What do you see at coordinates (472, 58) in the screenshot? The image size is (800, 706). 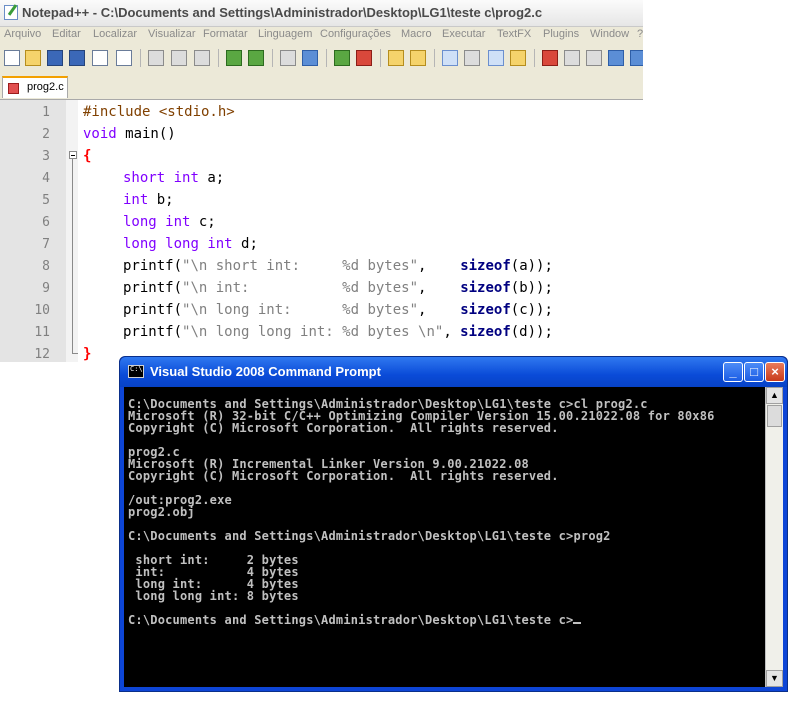 I see `show-all-chars-icon` at bounding box center [472, 58].